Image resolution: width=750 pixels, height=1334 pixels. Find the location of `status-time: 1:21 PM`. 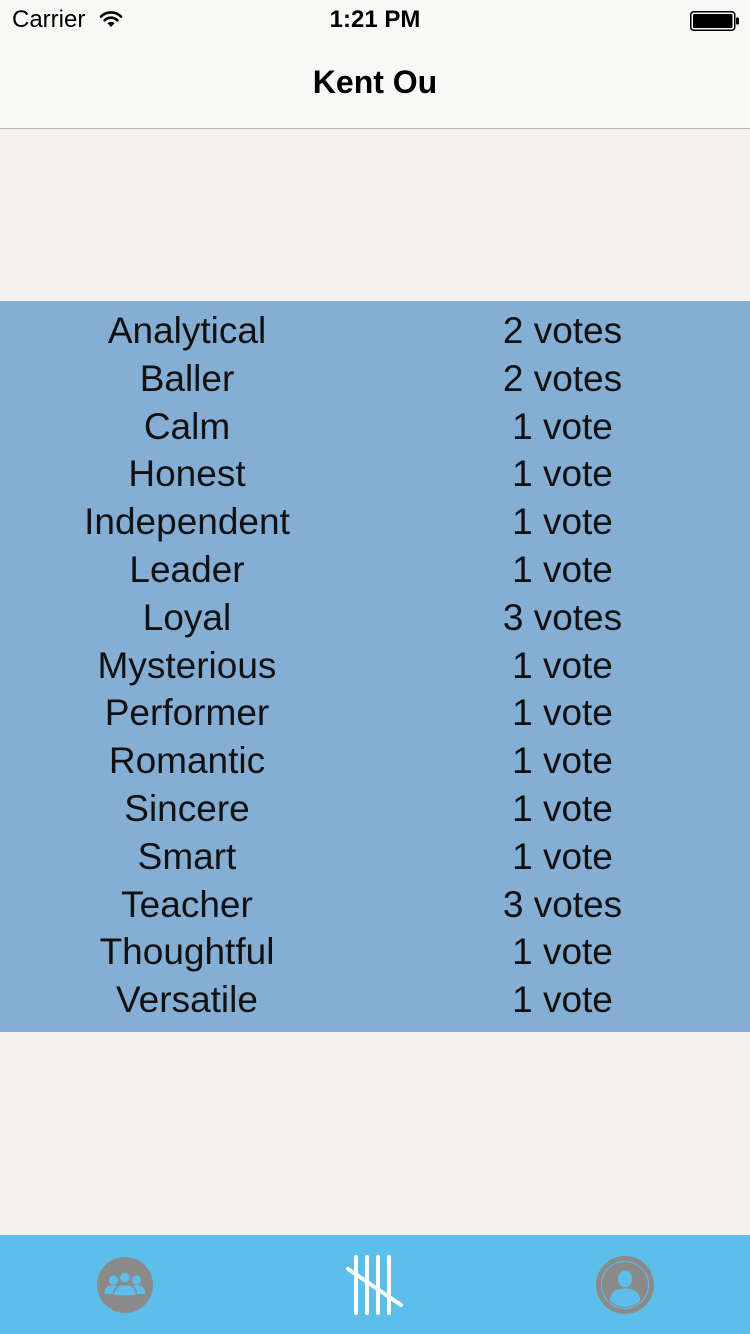

status-time: 1:21 PM is located at coordinates (375, 19).